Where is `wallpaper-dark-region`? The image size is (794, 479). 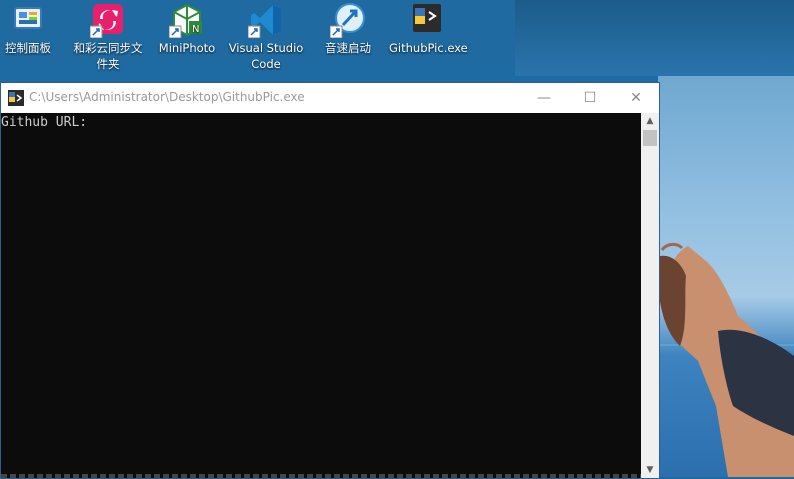
wallpaper-dark-region is located at coordinates (654, 38).